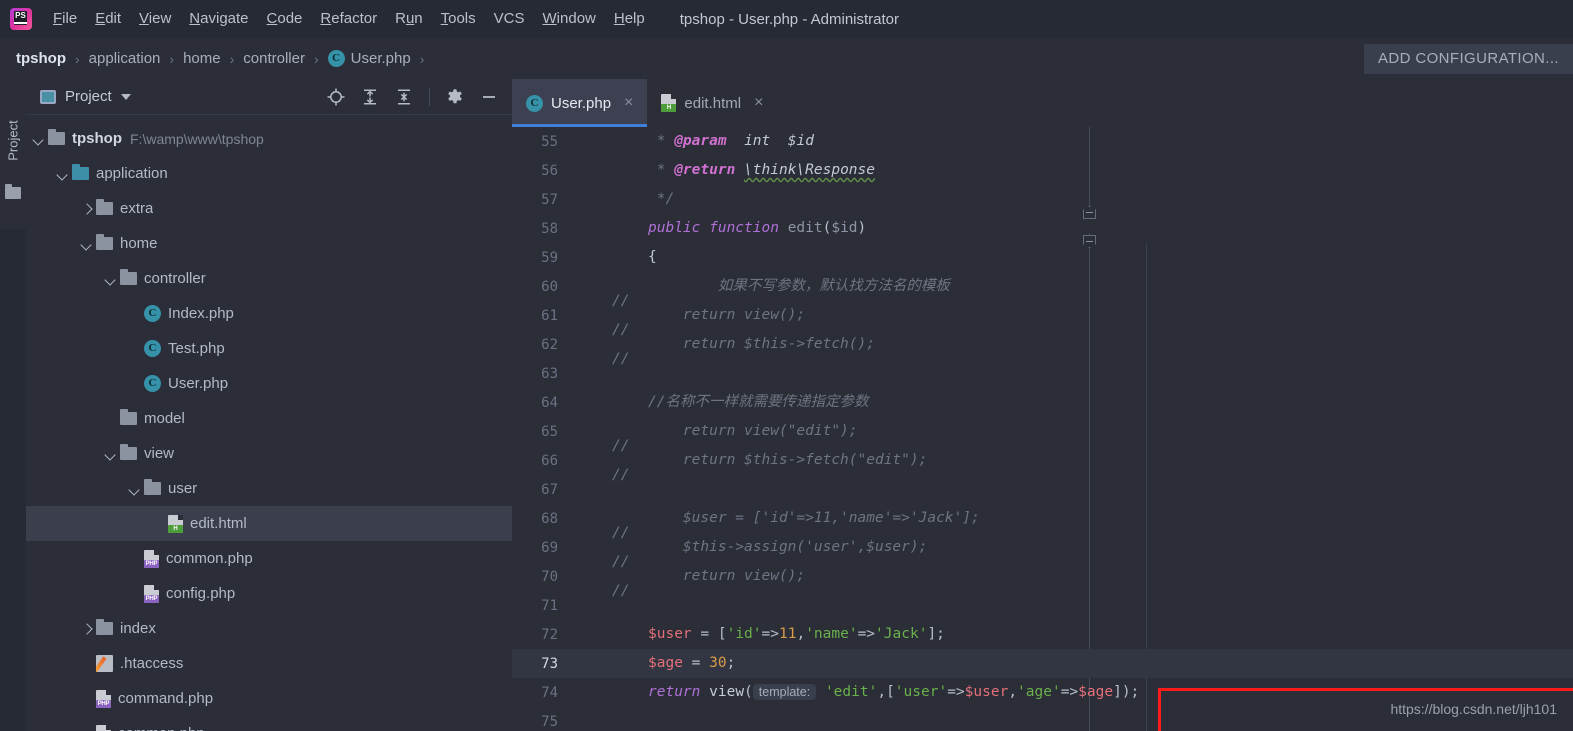 The width and height of the screenshot is (1573, 731). Describe the element at coordinates (1042, 464) in the screenshot. I see `code-line: 66// return $this->fetch("edit");` at that location.